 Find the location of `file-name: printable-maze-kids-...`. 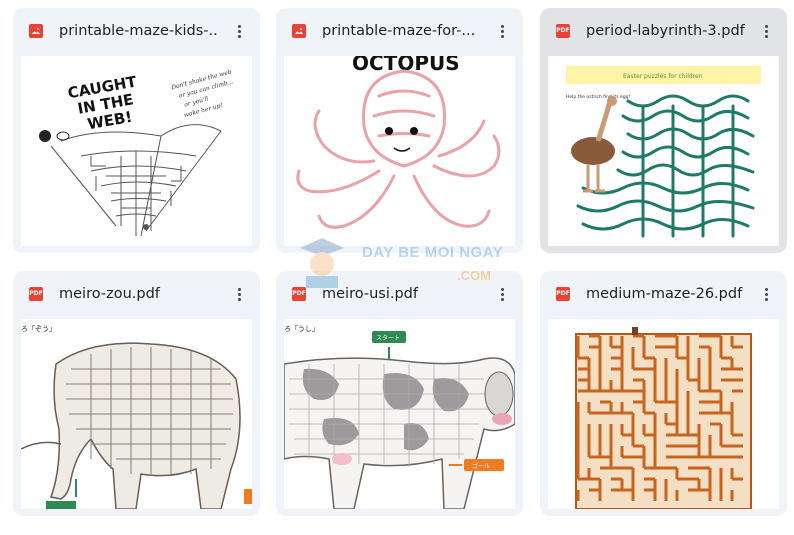

file-name: printable-maze-kids-... is located at coordinates (139, 31).